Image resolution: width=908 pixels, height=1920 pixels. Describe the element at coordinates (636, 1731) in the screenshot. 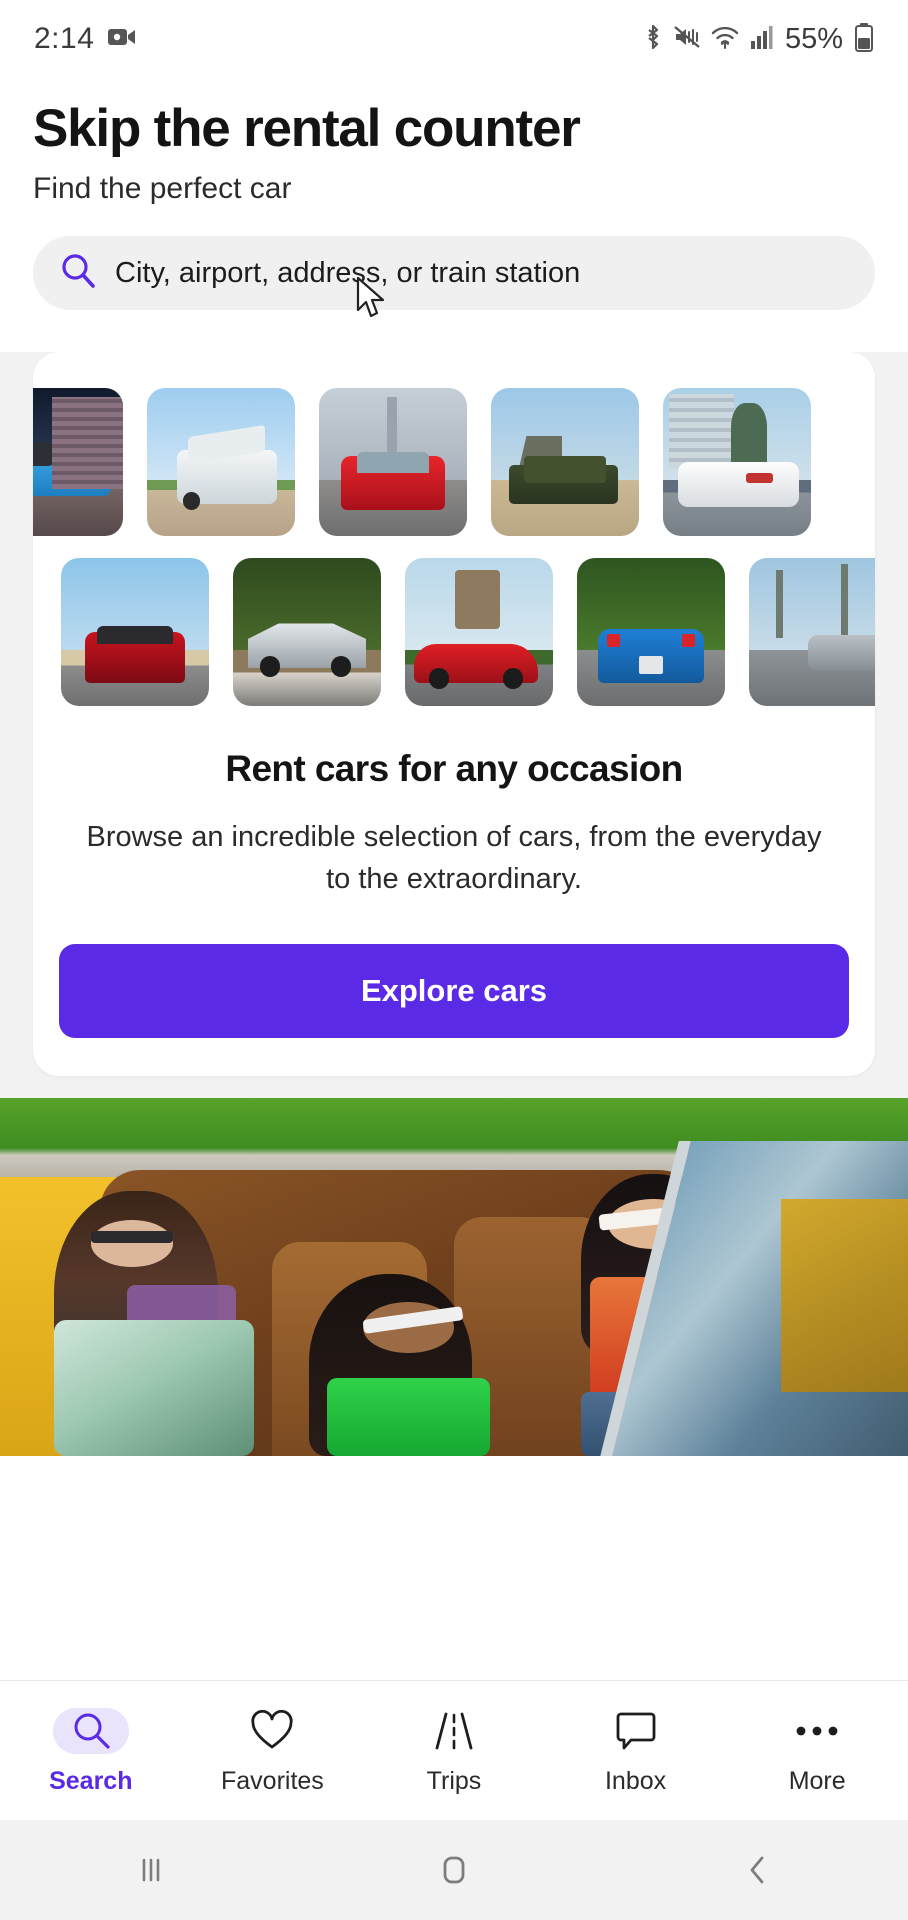

I see `chat-bubble-icon` at that location.